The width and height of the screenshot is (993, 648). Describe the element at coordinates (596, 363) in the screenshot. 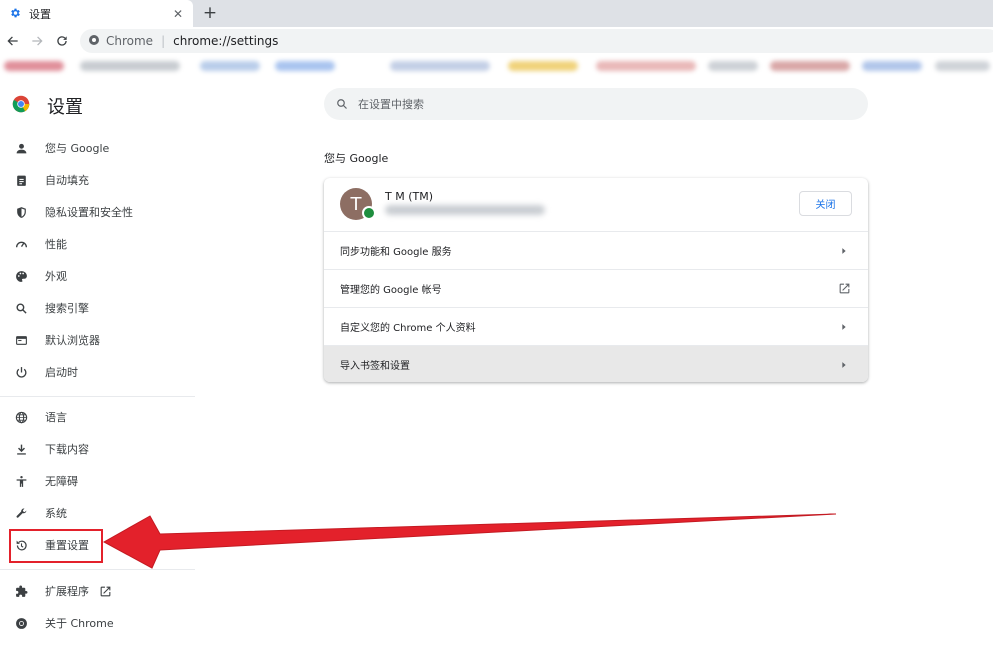

I see `import-bookmarks-row: 导入书签和设置` at that location.